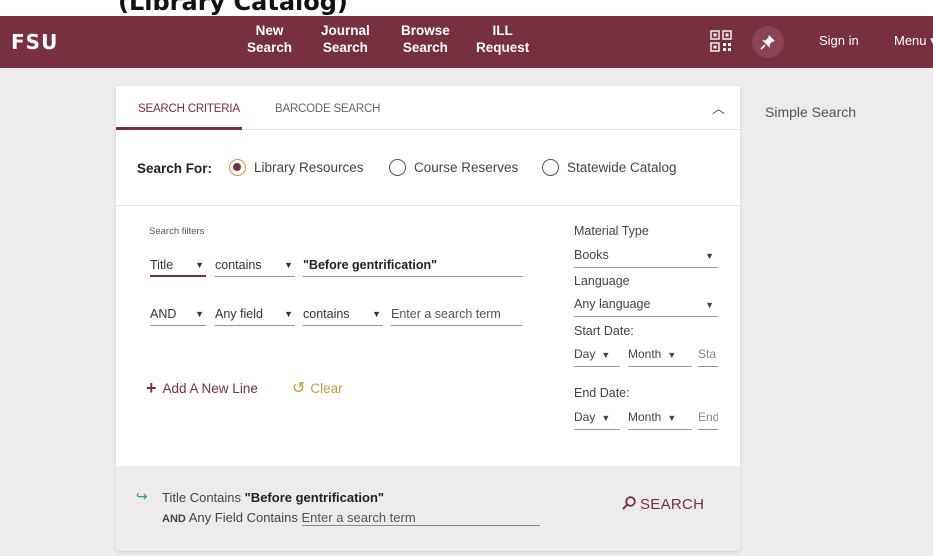 This screenshot has width=933, height=556. I want to click on menu-label: Menu, so click(910, 40).